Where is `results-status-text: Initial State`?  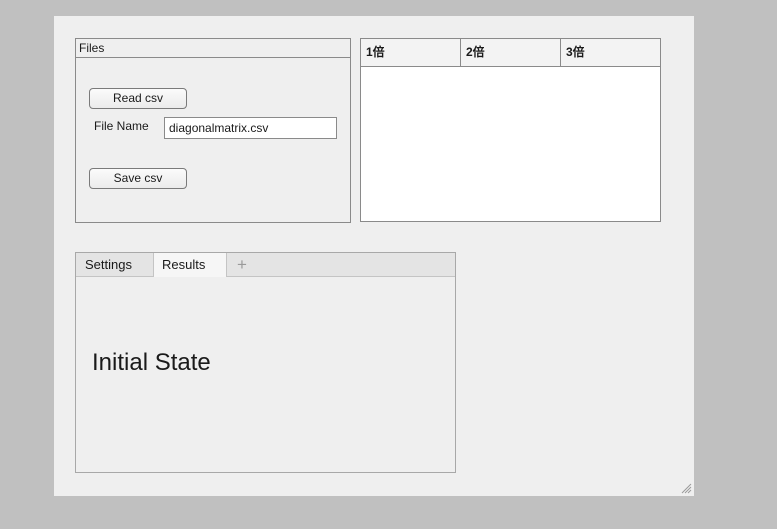
results-status-text: Initial State is located at coordinates (151, 362).